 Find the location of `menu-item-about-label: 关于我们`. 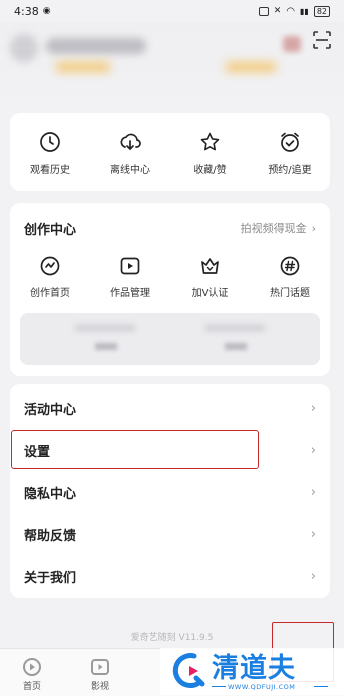

menu-item-about-label: 关于我们 is located at coordinates (50, 578).